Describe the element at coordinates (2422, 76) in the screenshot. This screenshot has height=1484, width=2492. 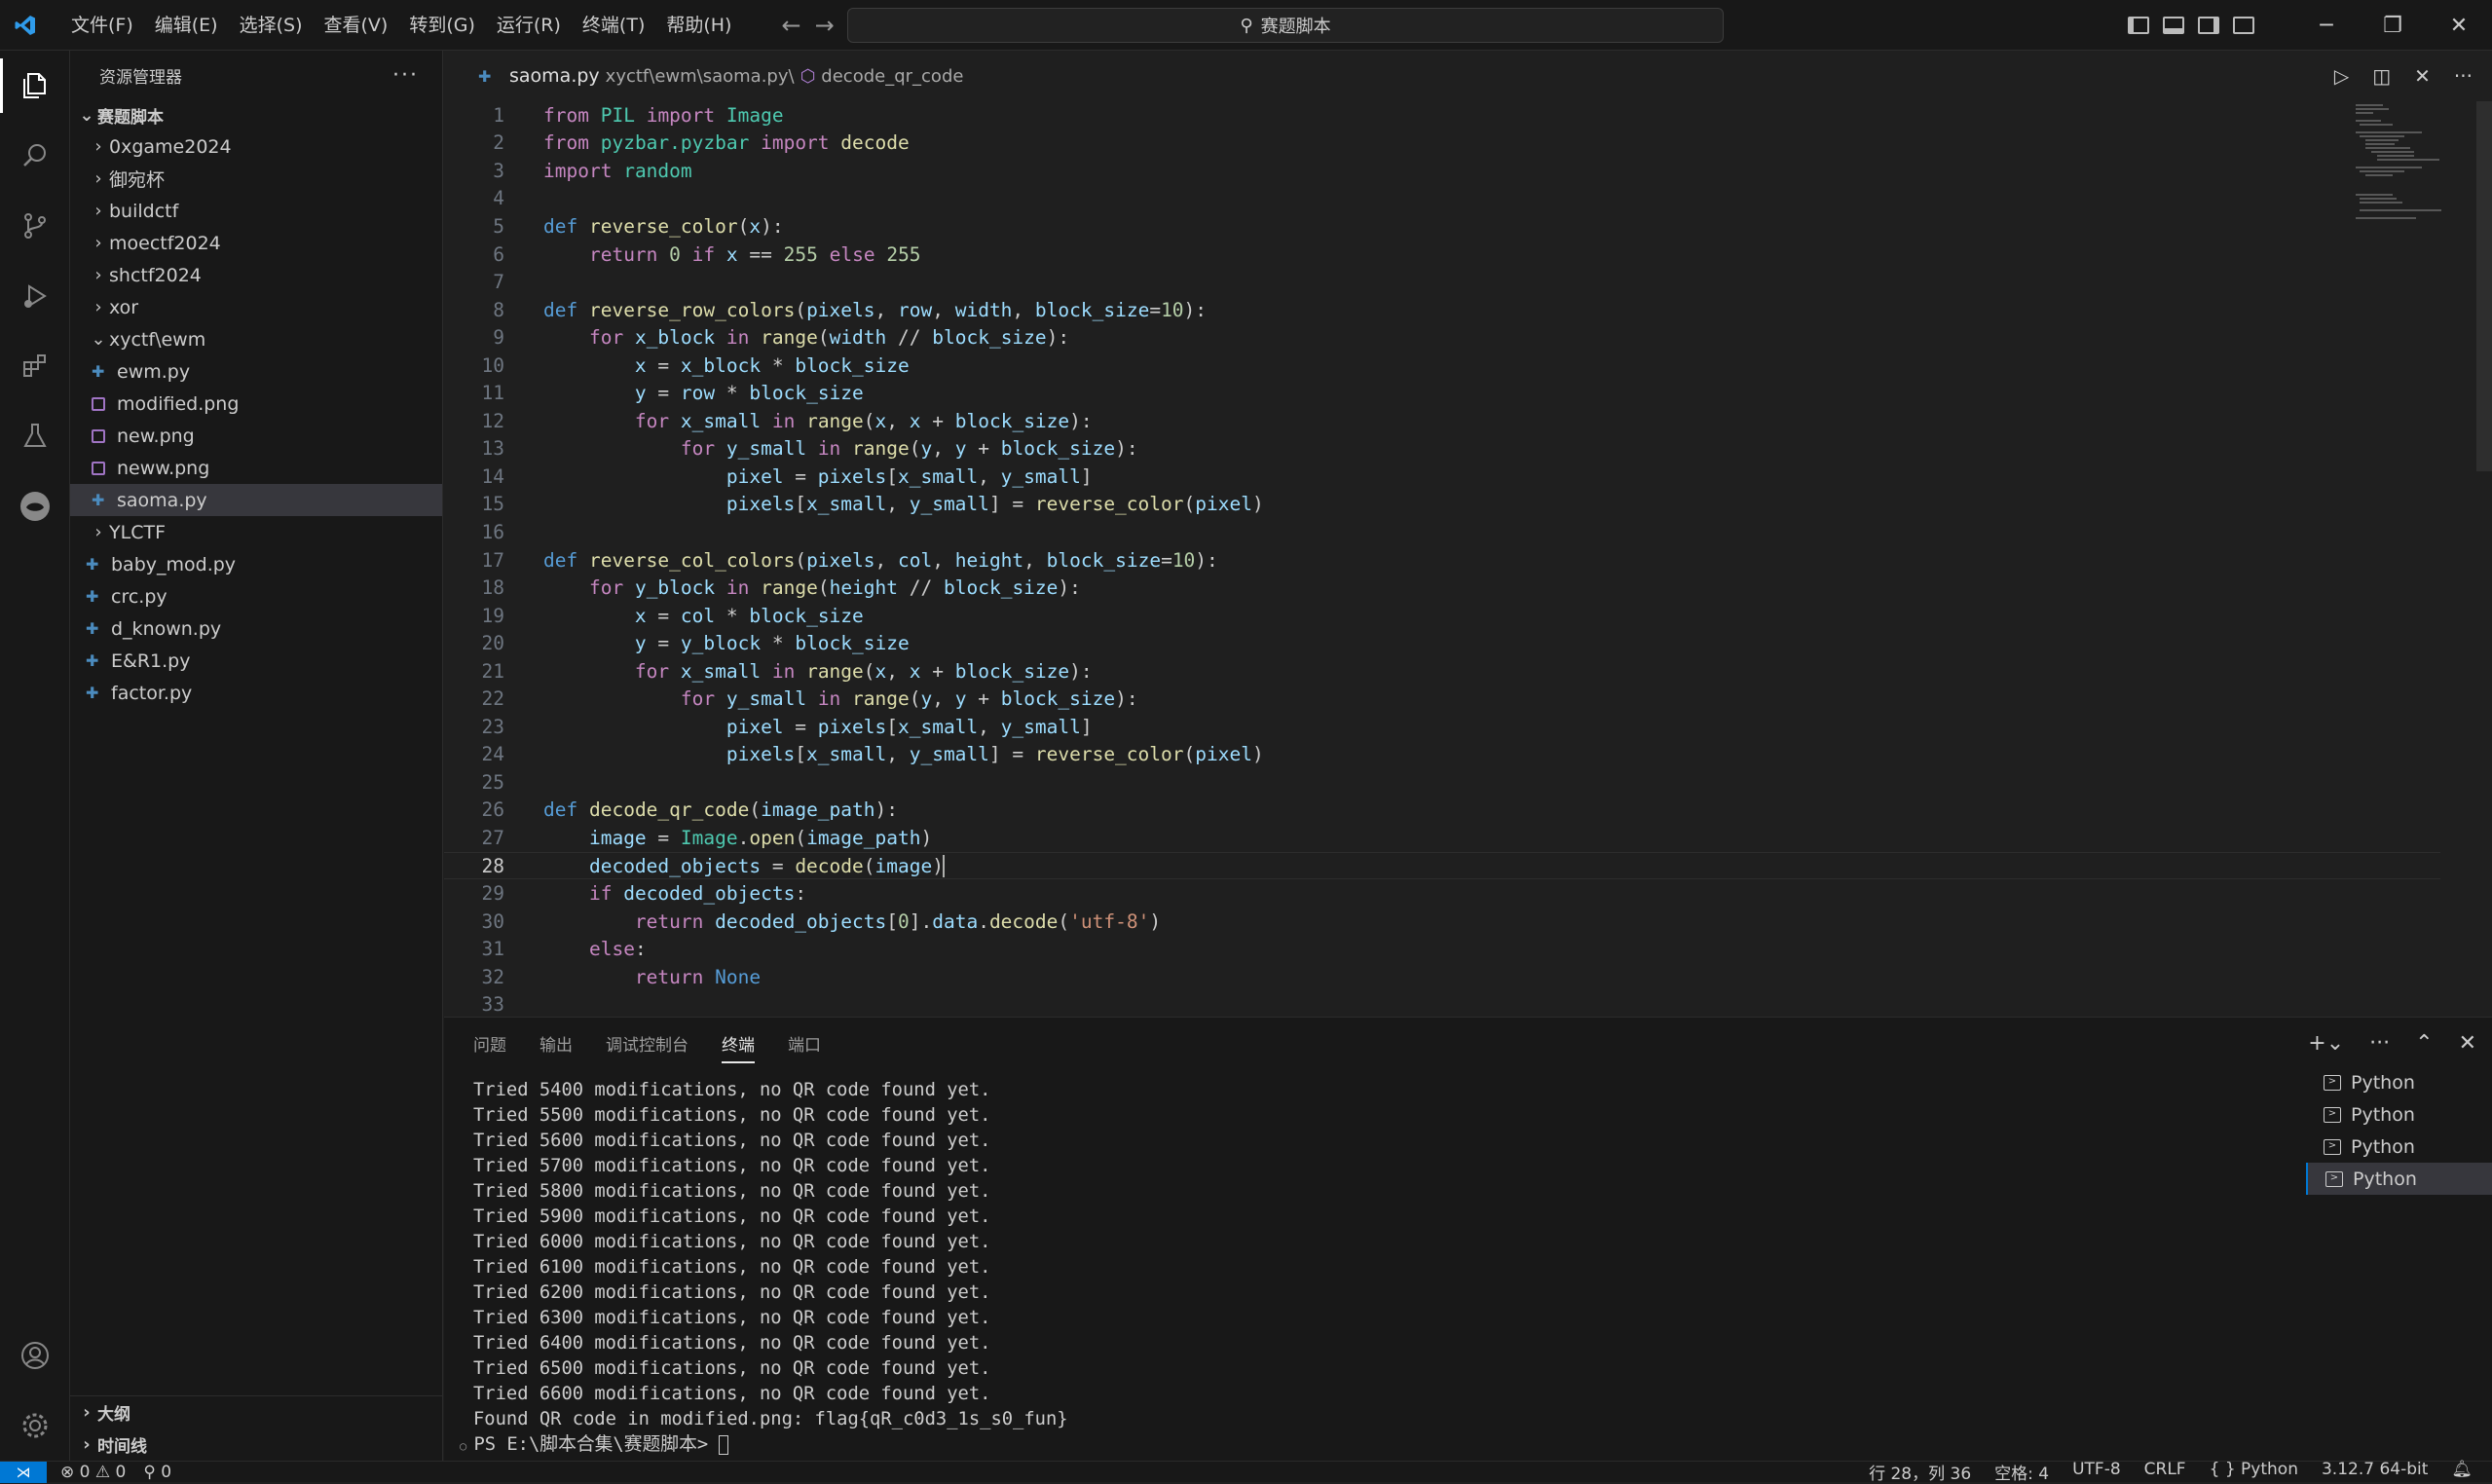
I see `close-editor-icon: ✕` at that location.